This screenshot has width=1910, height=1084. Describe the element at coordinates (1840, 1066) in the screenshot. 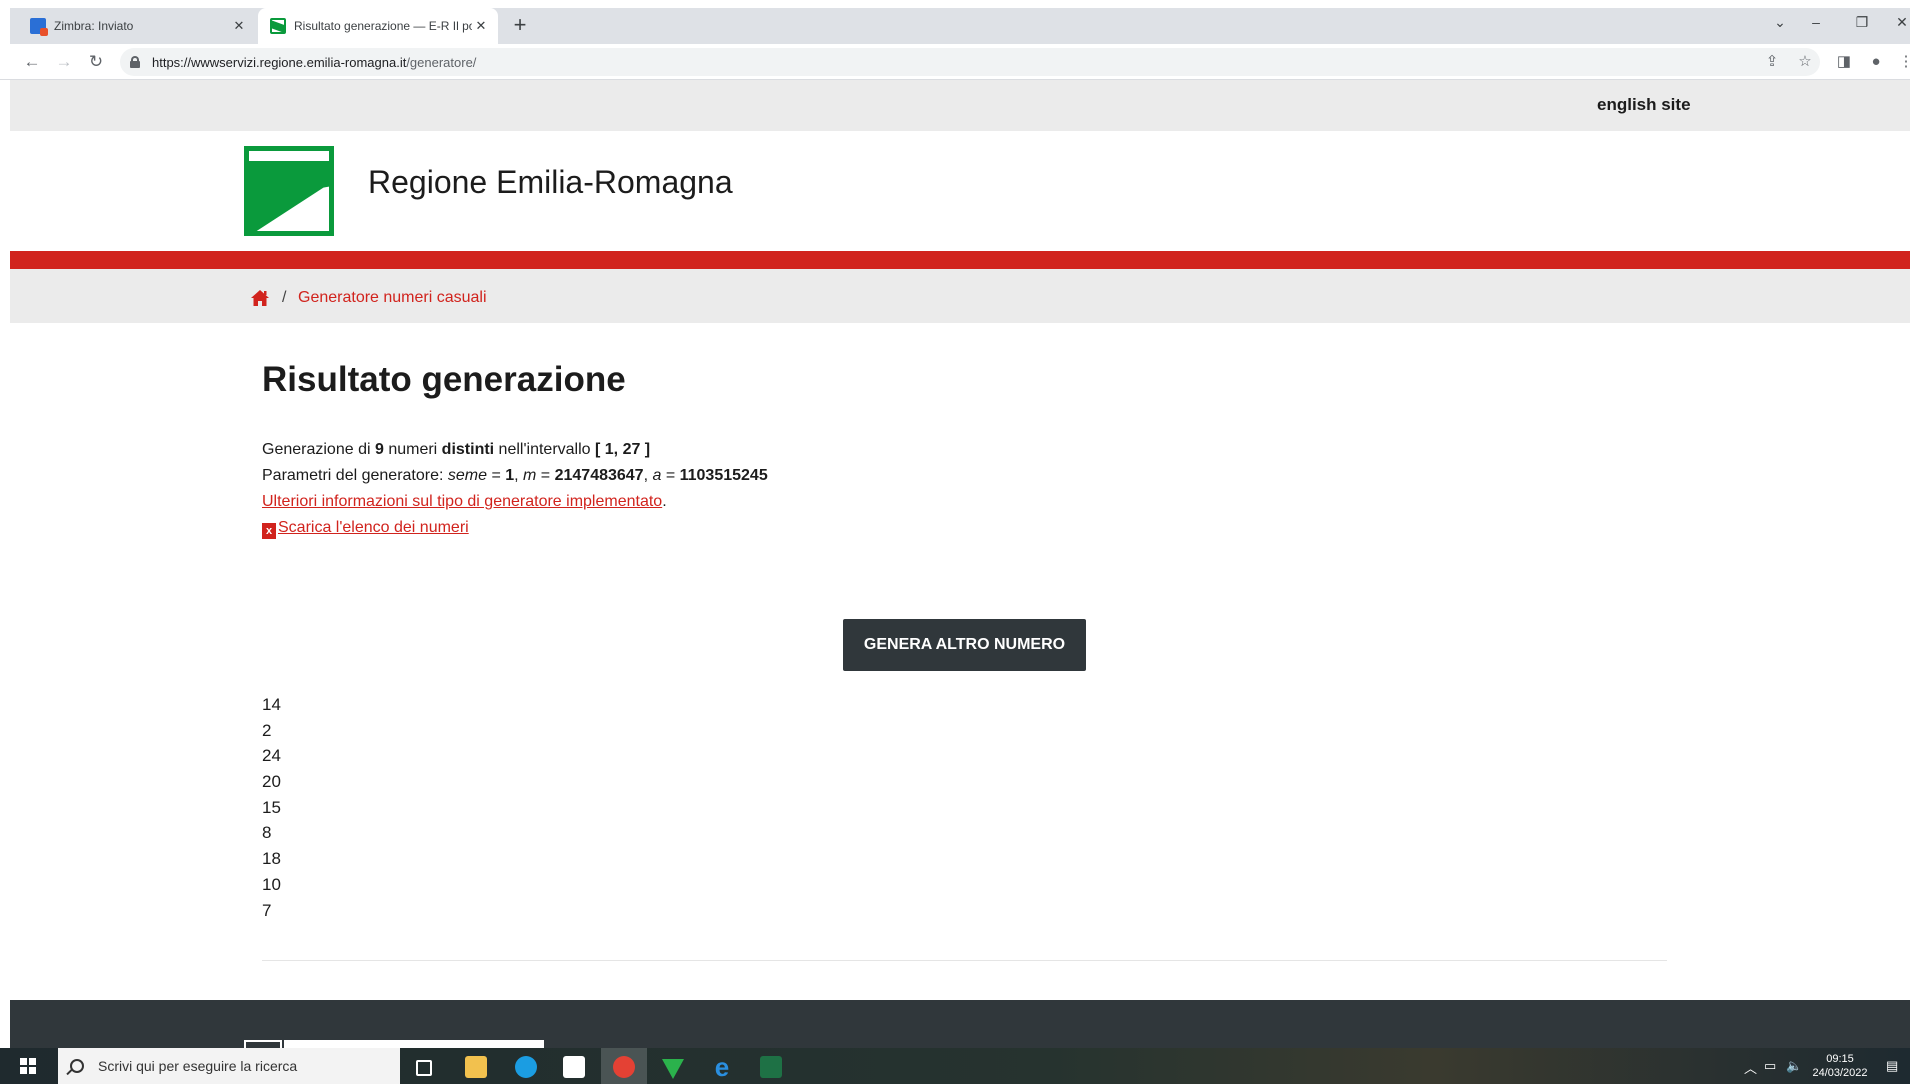

I see `taskbar-clock: 09:15 24/03/2022` at that location.